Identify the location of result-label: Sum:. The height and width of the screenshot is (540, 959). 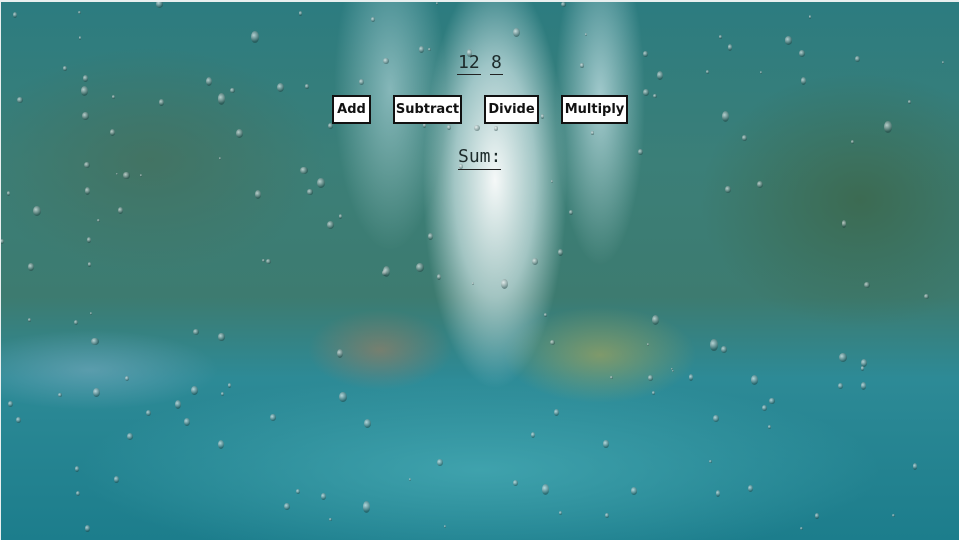
(480, 157).